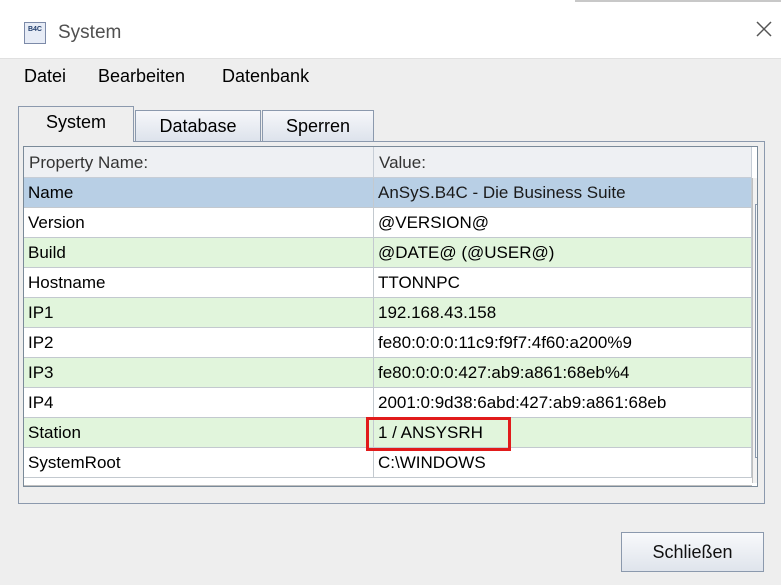  Describe the element at coordinates (199, 193) in the screenshot. I see `property-name-cell: Name` at that location.